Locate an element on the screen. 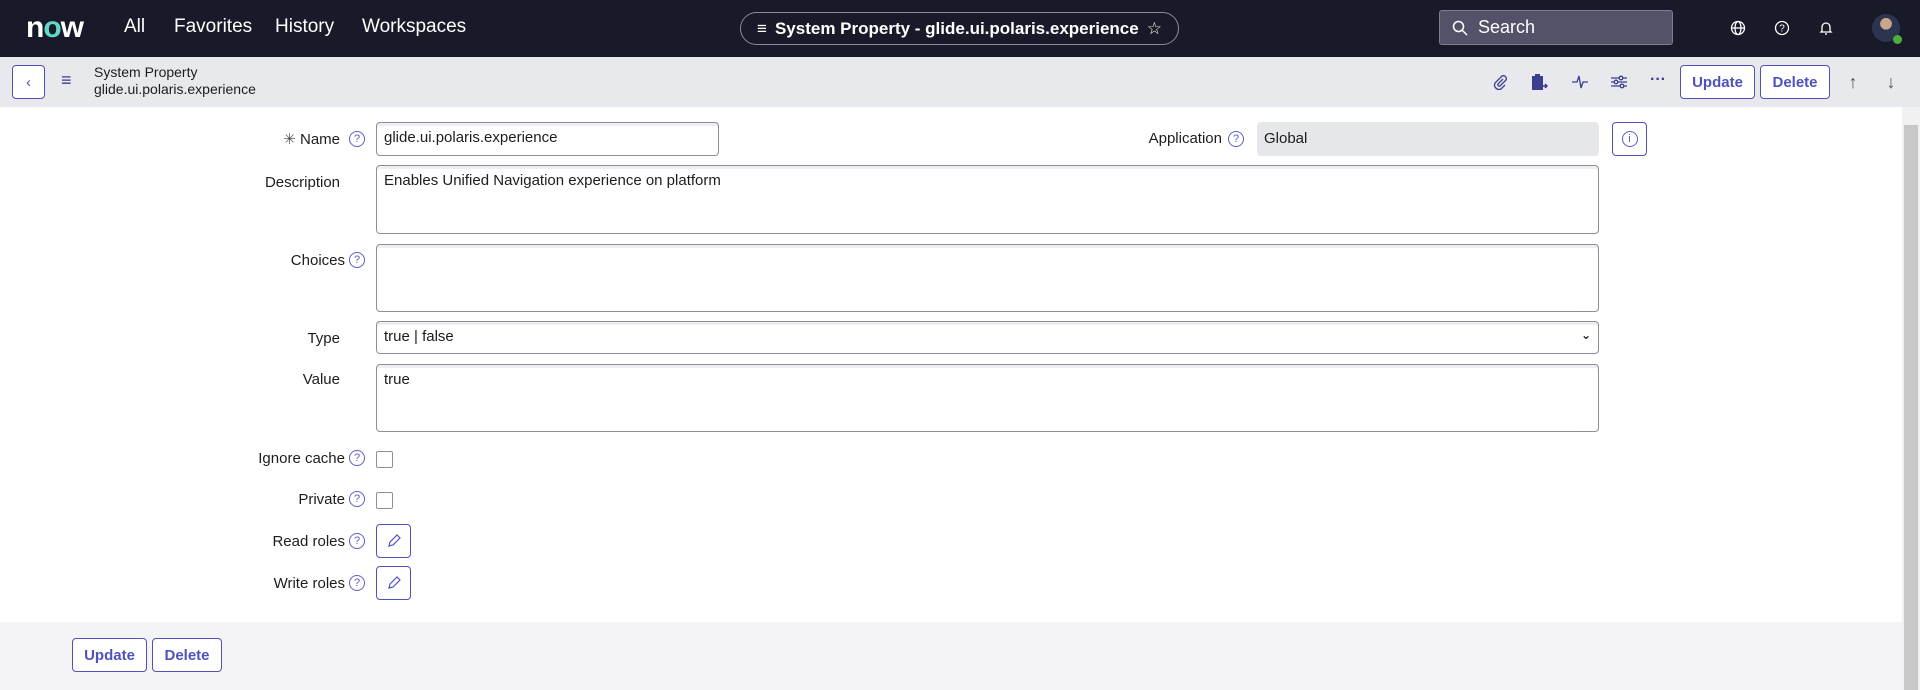 The height and width of the screenshot is (690, 1920). activity-pulse-icon is located at coordinates (1580, 82).